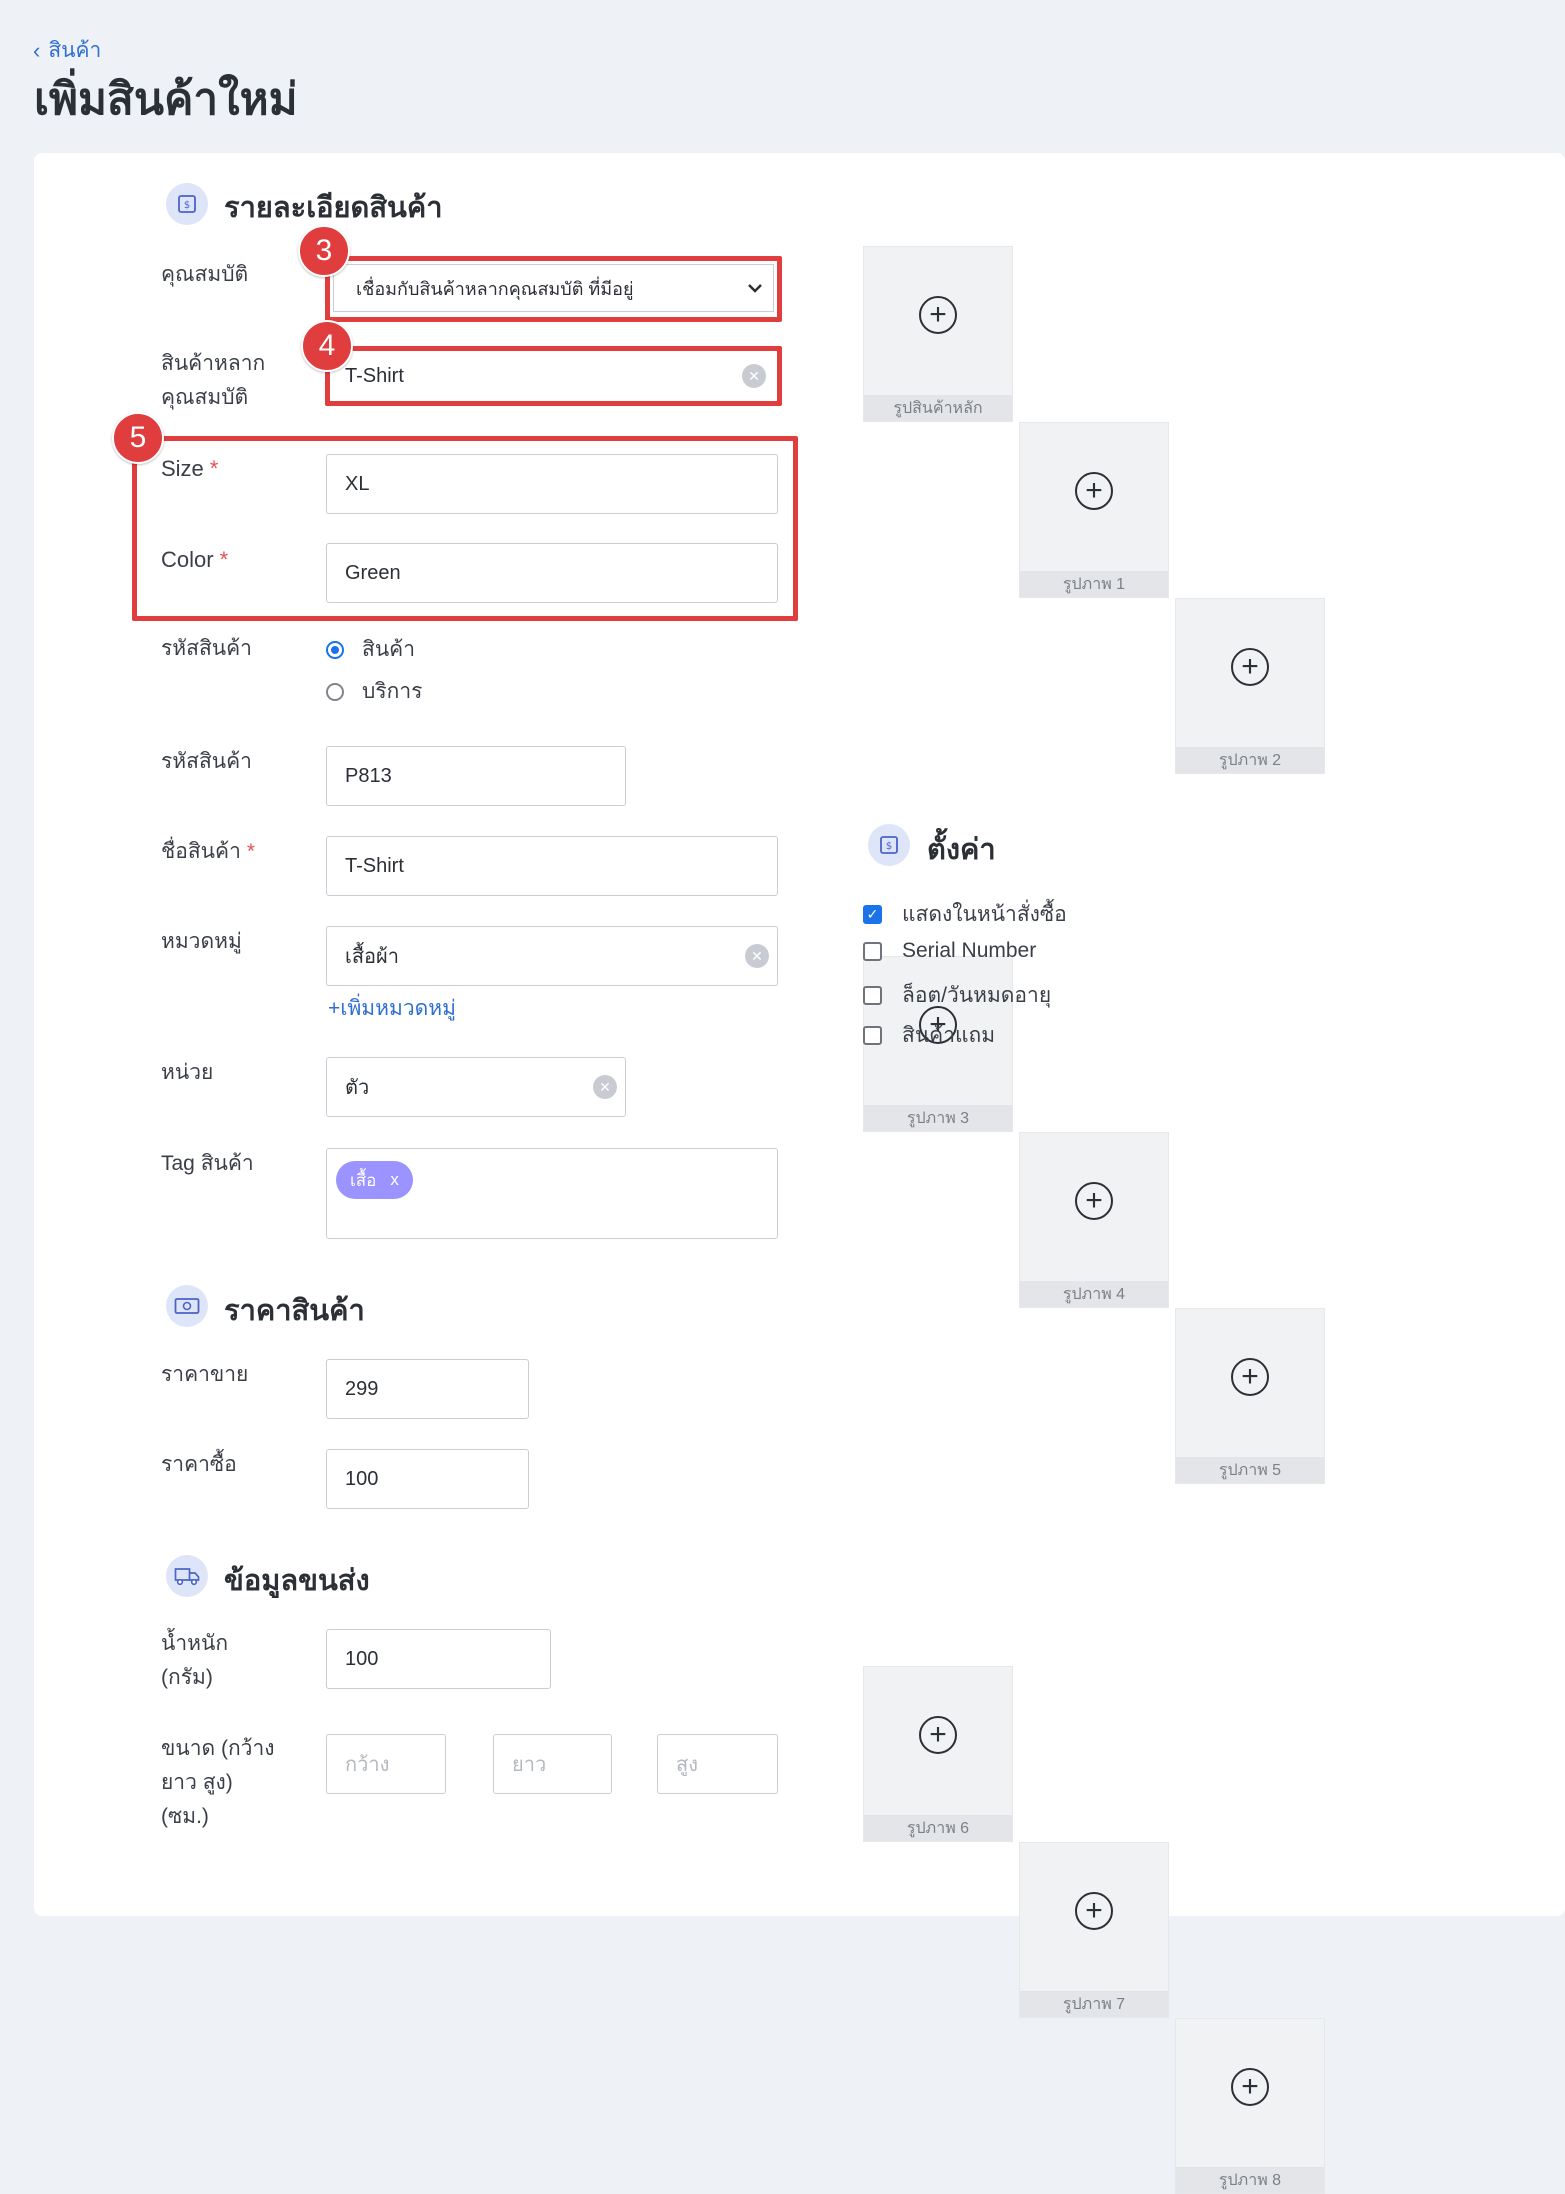 This screenshot has height=2194, width=1565. What do you see at coordinates (552, 1764) in the screenshot?
I see `length-input: ยาว` at bounding box center [552, 1764].